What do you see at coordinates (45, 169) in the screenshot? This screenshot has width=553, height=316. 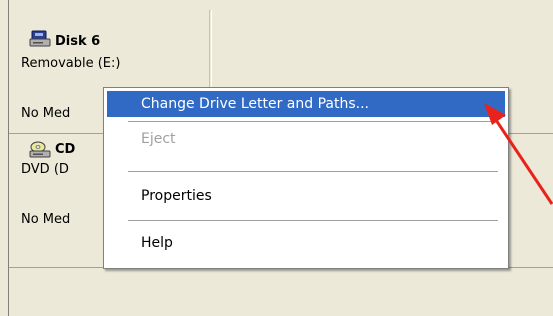 I see `disk-type: DVD (D` at bounding box center [45, 169].